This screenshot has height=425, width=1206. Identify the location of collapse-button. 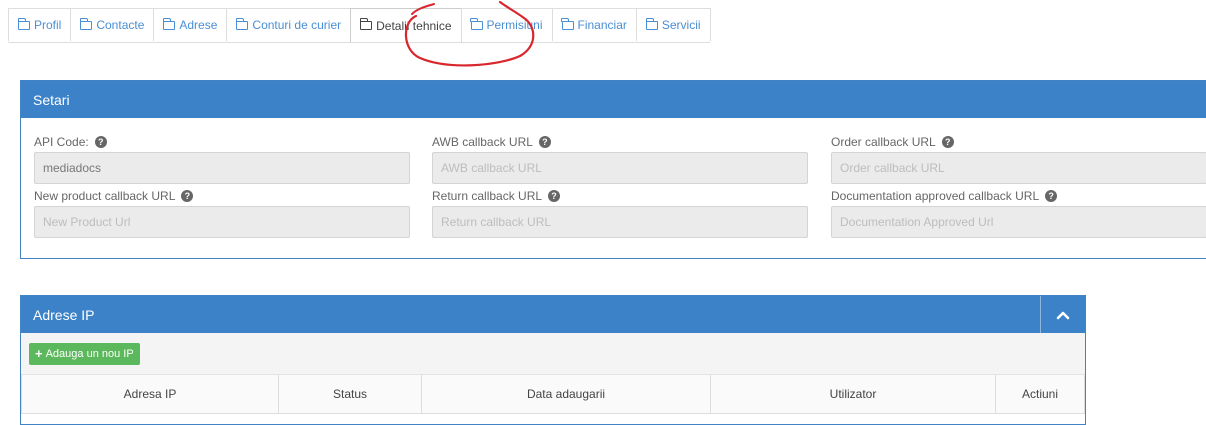
(1062, 314).